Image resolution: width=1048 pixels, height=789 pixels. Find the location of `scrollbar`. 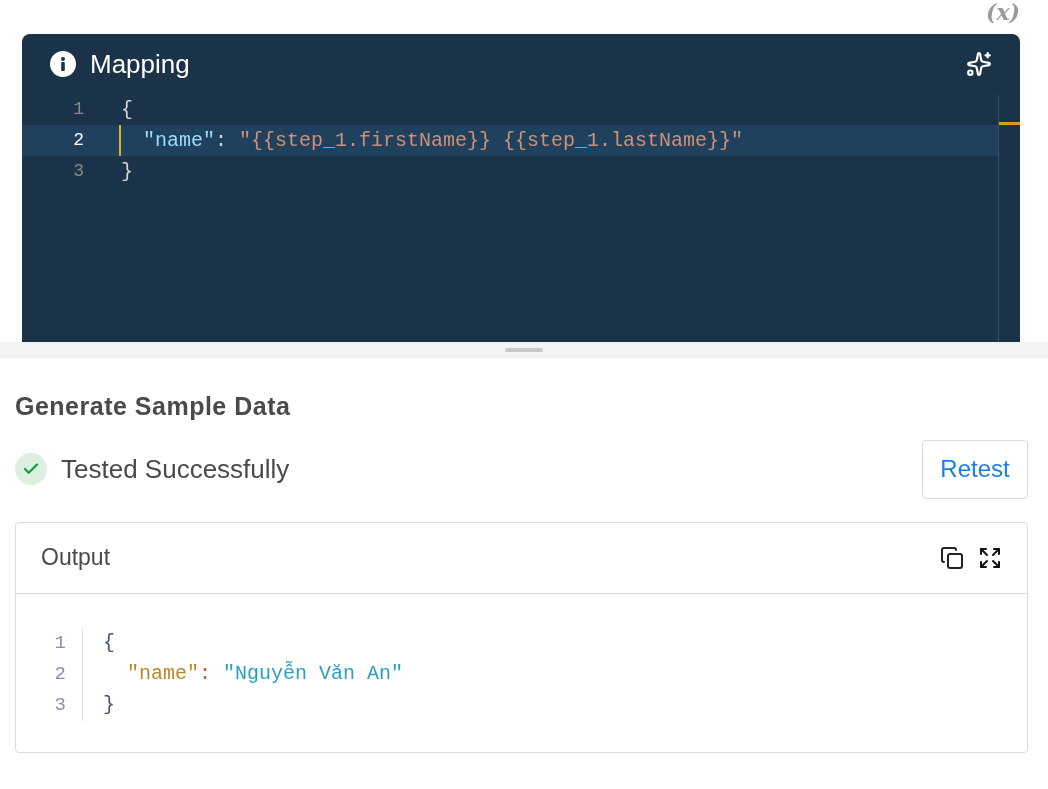

scrollbar is located at coordinates (1009, 218).